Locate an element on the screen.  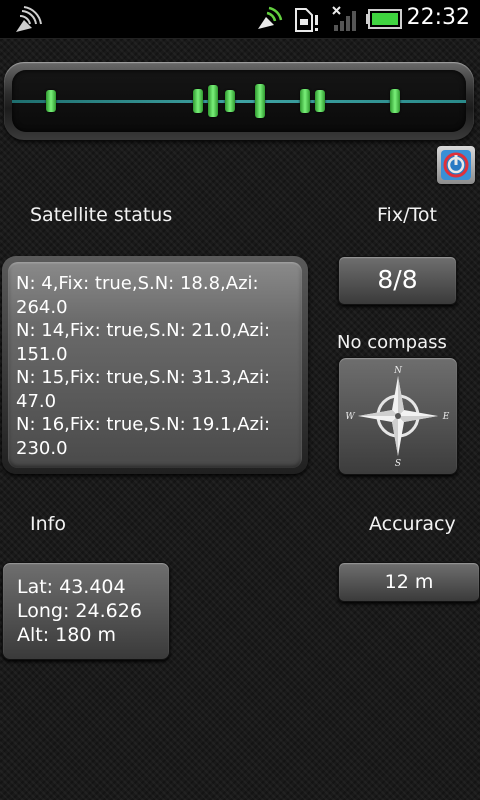
no-signal-icon is located at coordinates (345, 21).